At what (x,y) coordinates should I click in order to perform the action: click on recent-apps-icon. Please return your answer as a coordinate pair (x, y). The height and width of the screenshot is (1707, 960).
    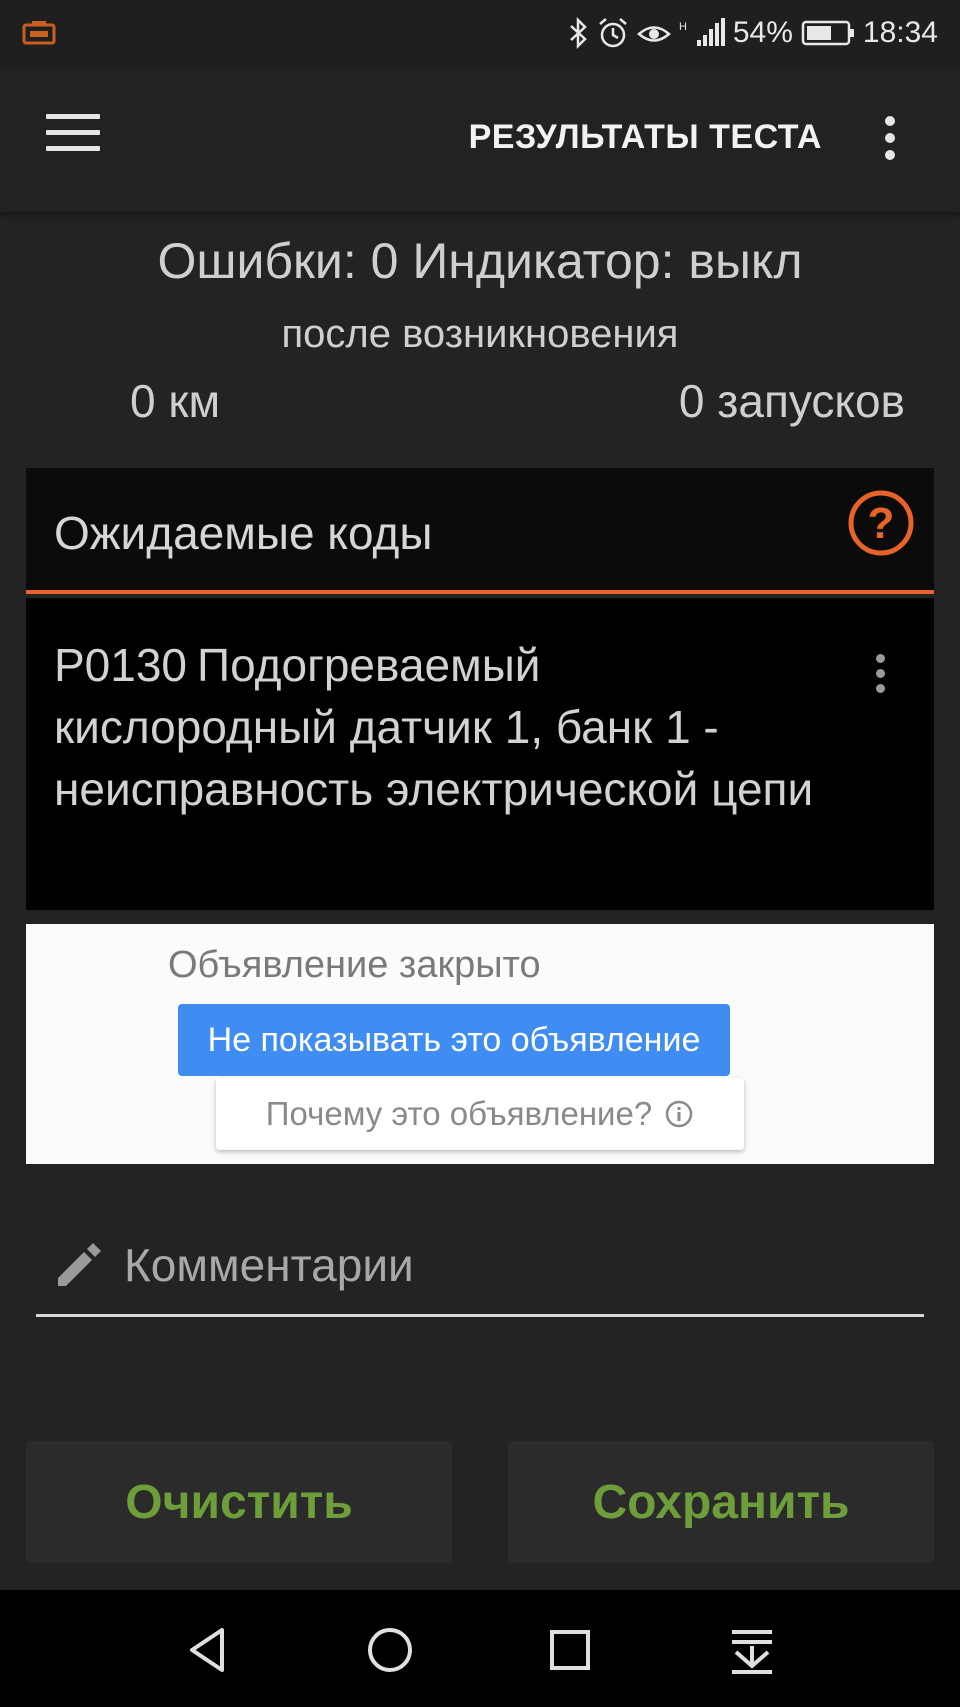
    Looking at the image, I should click on (570, 1650).